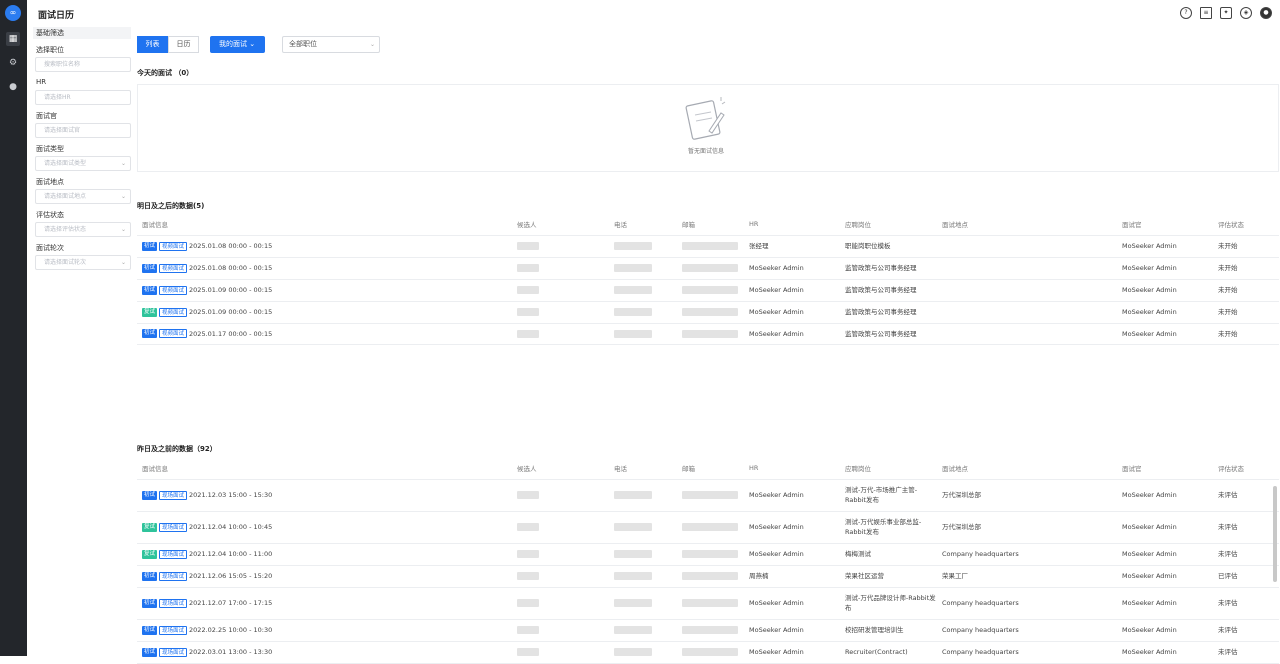 This screenshot has width=1280, height=664. What do you see at coordinates (13, 39) in the screenshot?
I see `calendar-icon: ▦` at bounding box center [13, 39].